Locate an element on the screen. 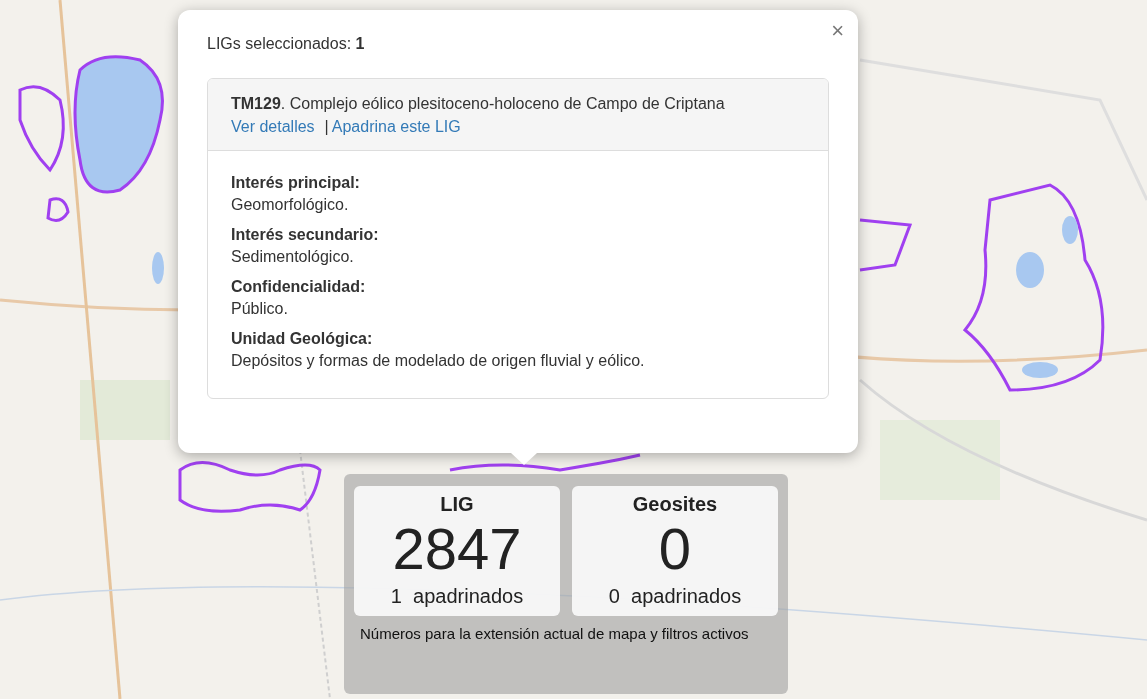  popup-link: Apadrina este LIG is located at coordinates (396, 126).